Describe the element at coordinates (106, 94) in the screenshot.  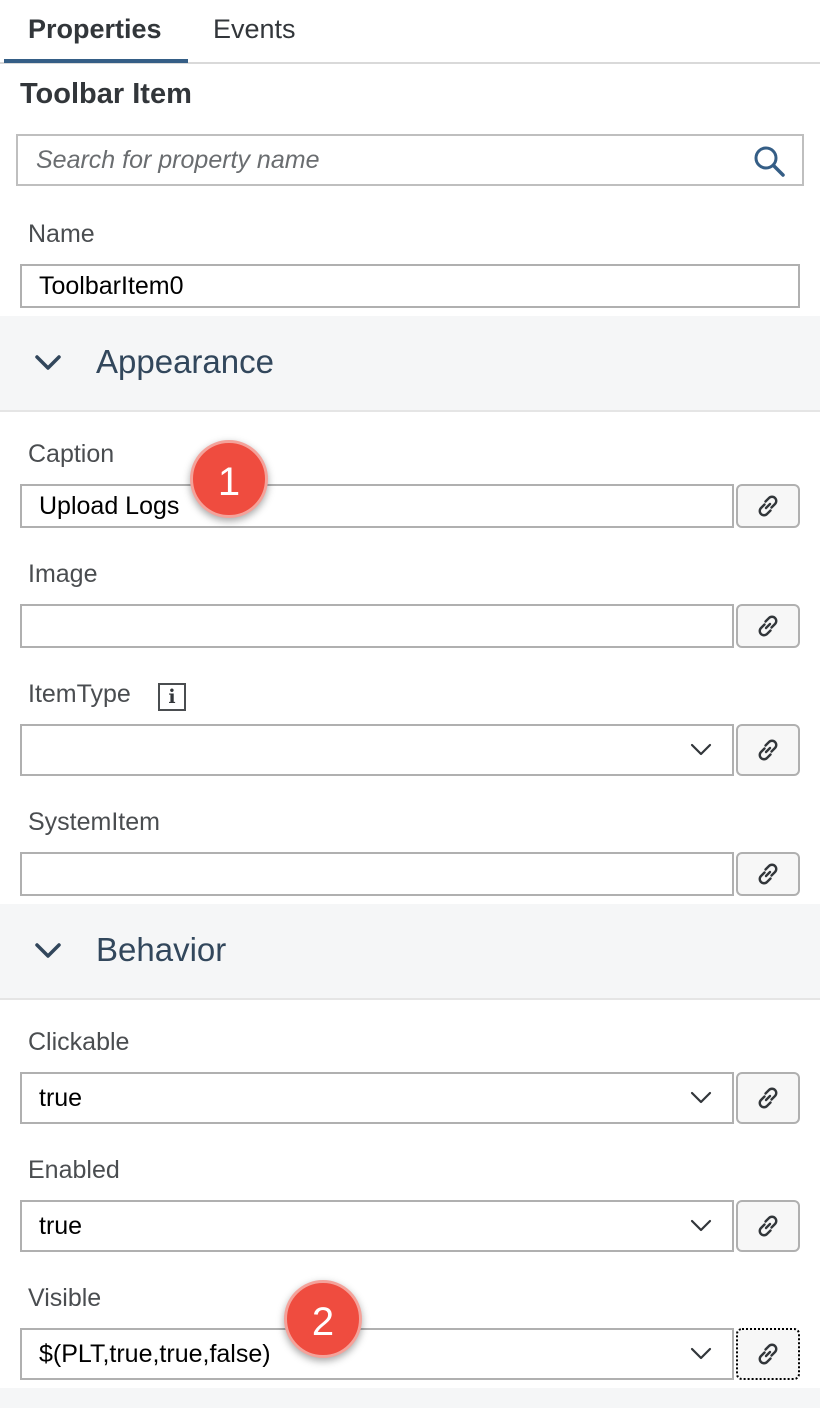
I see `panel-title: Toolbar Item` at that location.